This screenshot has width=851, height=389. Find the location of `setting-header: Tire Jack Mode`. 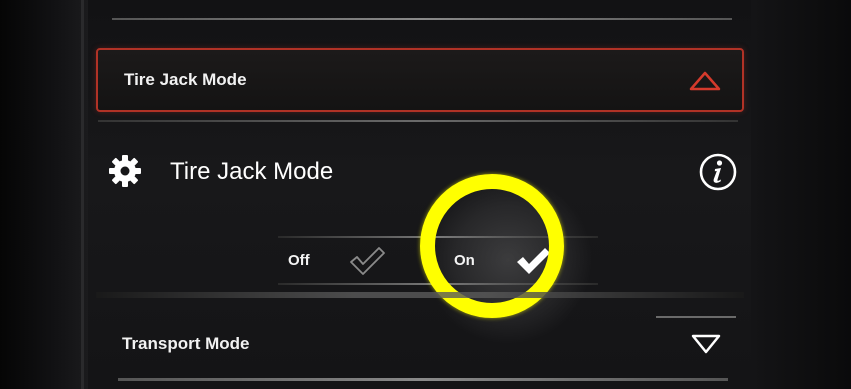

setting-header: Tire Jack Mode is located at coordinates (423, 175).